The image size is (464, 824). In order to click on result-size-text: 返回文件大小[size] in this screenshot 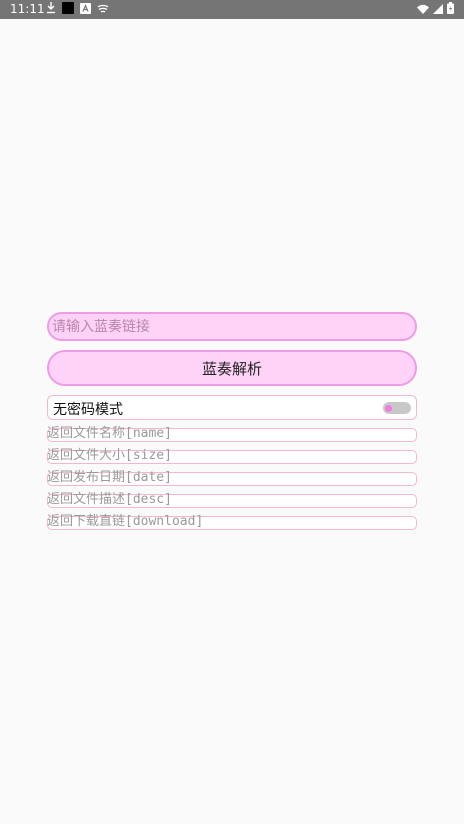, I will do `click(109, 455)`.